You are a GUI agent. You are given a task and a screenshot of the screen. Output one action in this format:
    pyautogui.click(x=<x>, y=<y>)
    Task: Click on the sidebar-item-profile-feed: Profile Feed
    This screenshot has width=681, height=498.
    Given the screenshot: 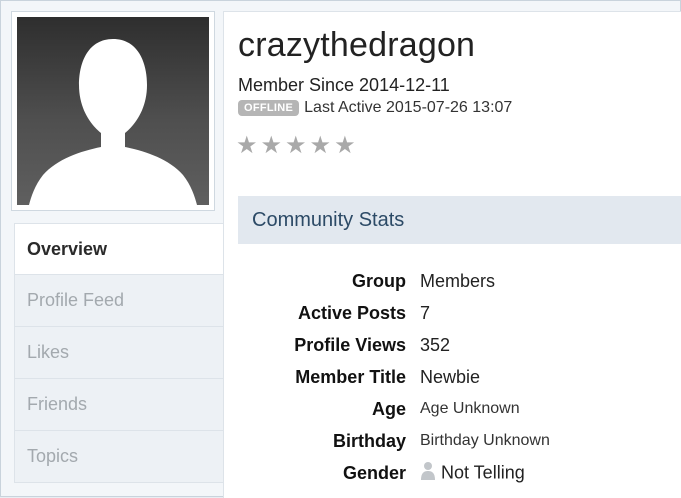 What is the action you would take?
    pyautogui.click(x=119, y=301)
    